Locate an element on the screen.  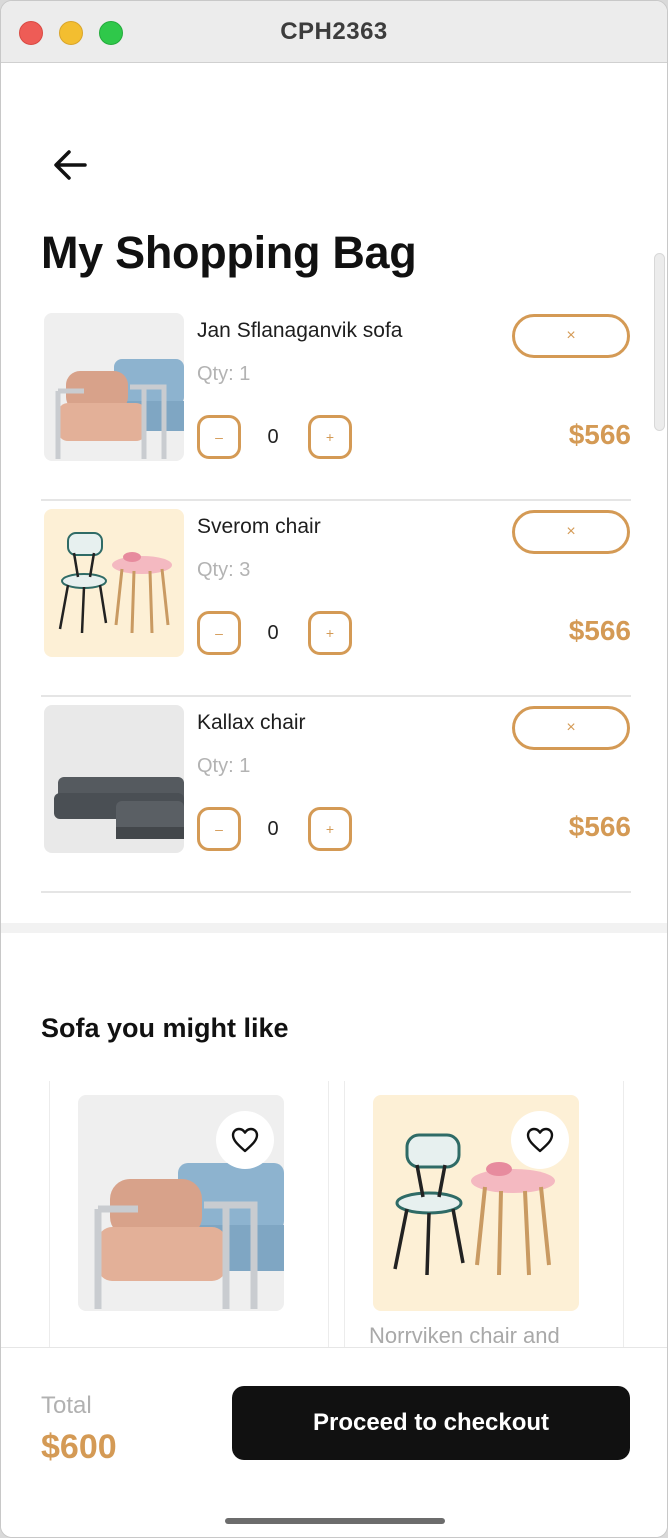
product-name: Jan Sflanaganvik sofa is located at coordinates (300, 330).